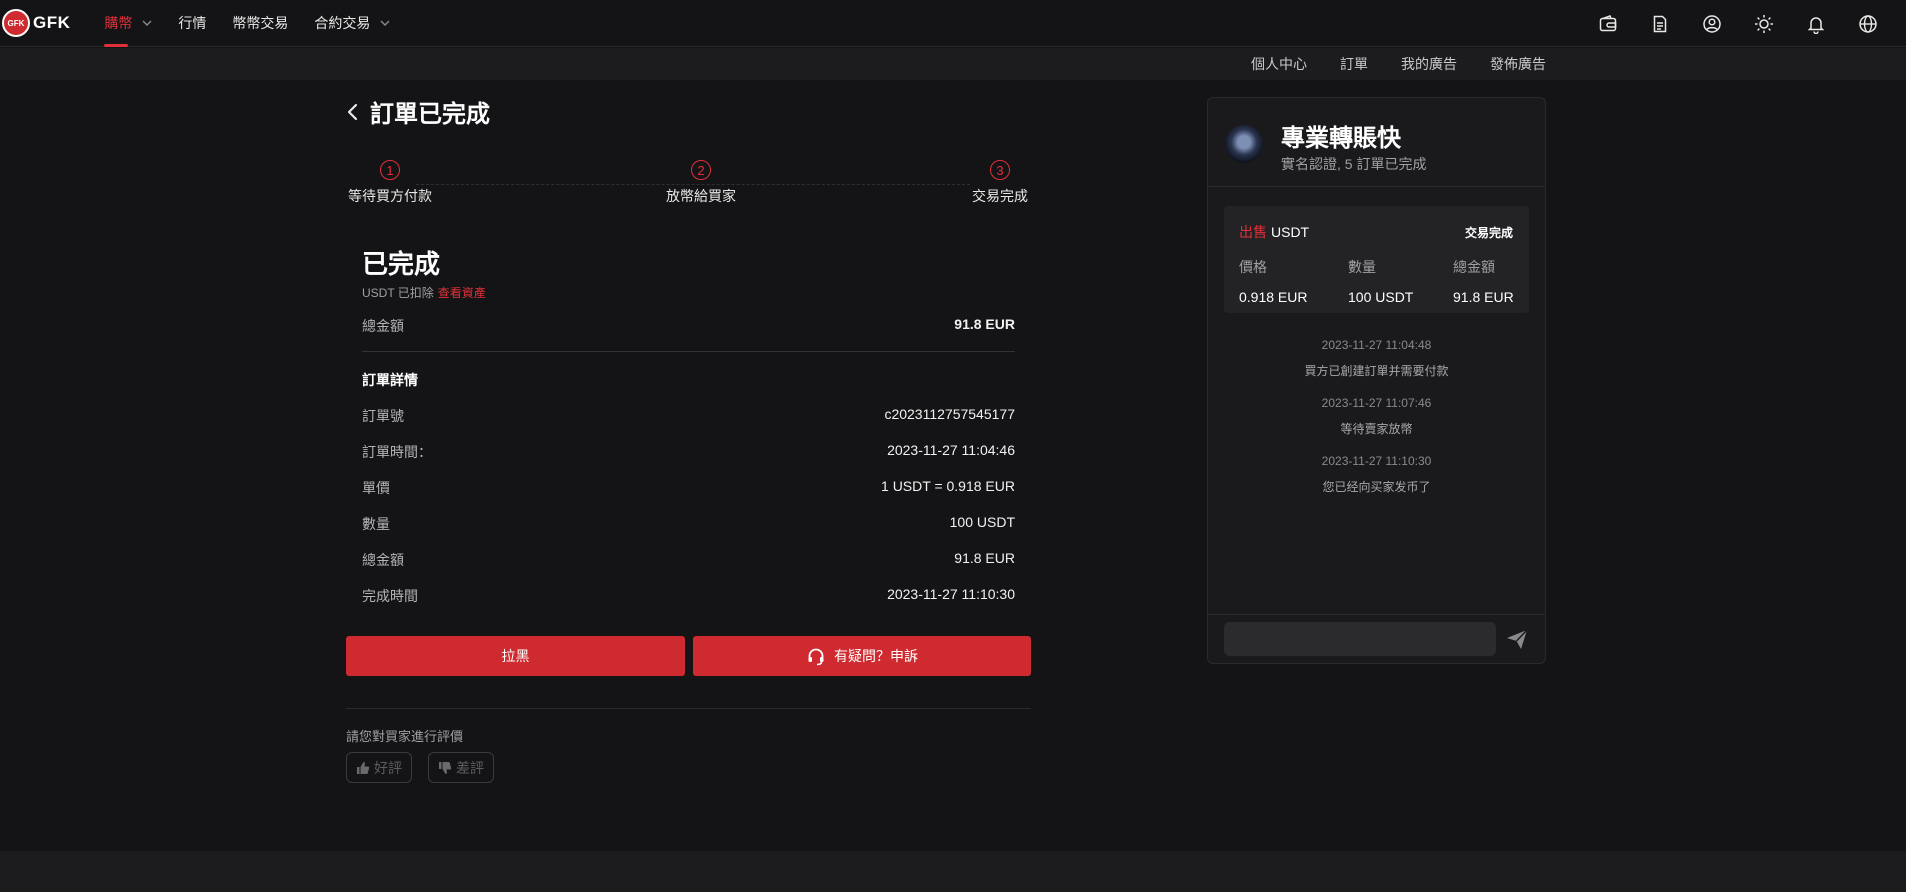 The width and height of the screenshot is (1906, 892). What do you see at coordinates (1474, 267) in the screenshot?
I see `total-label: 總金額` at bounding box center [1474, 267].